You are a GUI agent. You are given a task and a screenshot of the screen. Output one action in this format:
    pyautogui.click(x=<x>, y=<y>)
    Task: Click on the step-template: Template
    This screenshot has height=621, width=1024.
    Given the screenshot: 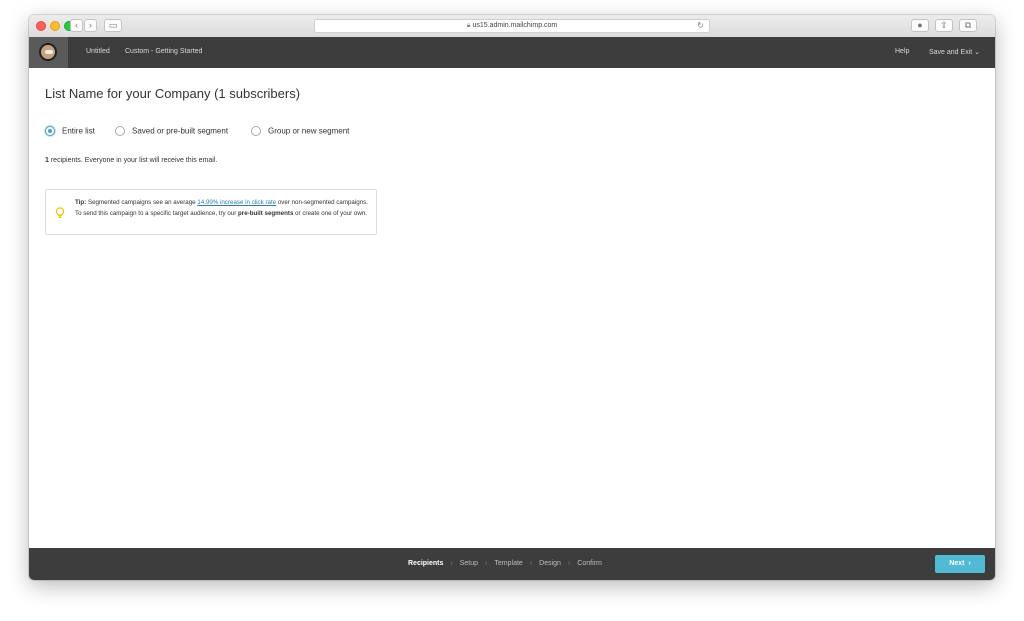 What is the action you would take?
    pyautogui.click(x=508, y=563)
    